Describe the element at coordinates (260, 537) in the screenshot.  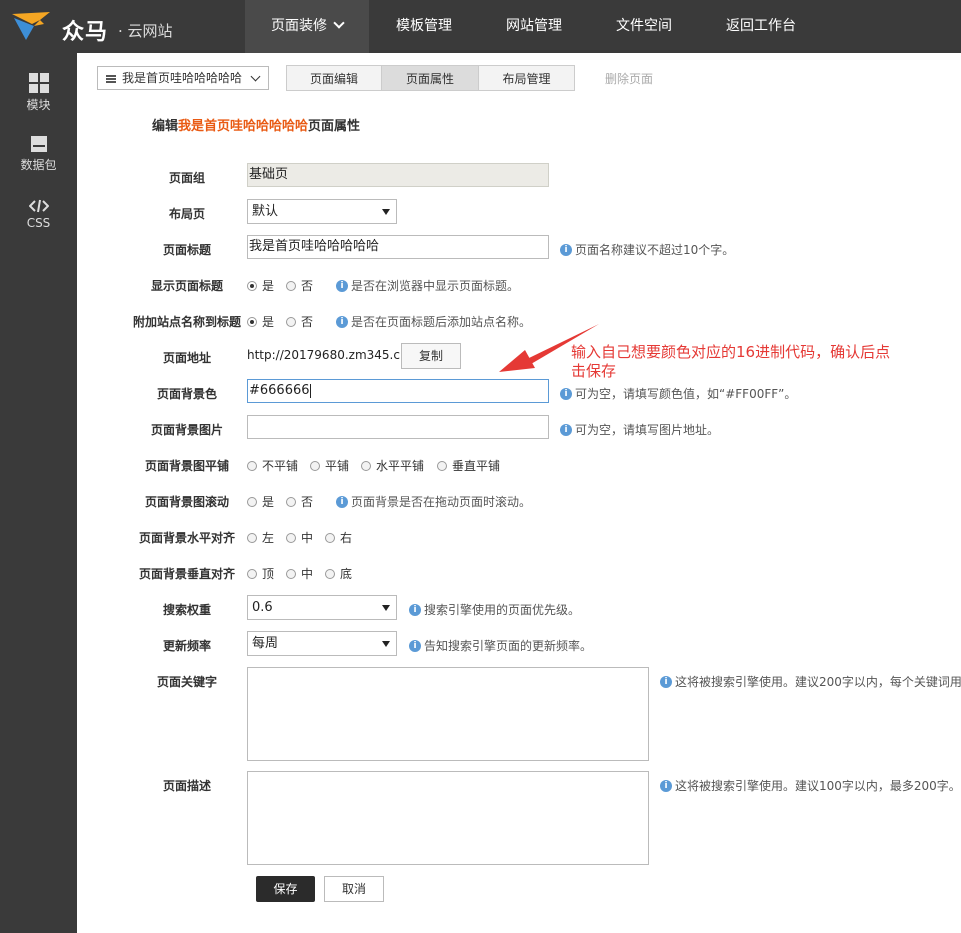
I see `bg-halign-left: 左` at that location.